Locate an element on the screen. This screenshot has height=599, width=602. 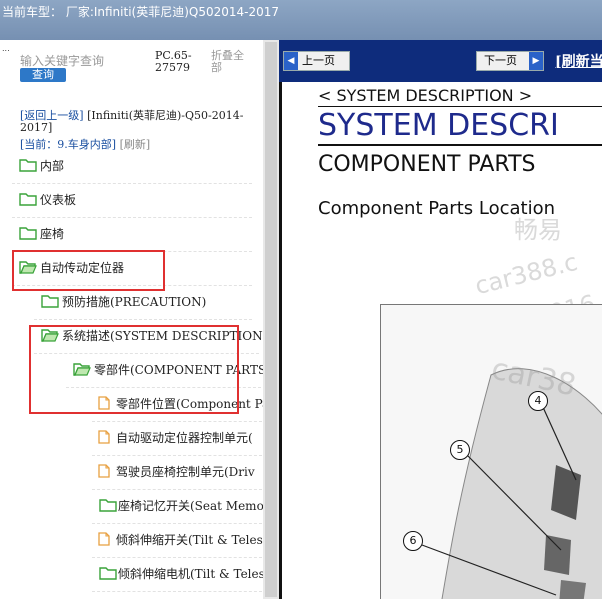
callout-5: 5 is located at coordinates (460, 450).